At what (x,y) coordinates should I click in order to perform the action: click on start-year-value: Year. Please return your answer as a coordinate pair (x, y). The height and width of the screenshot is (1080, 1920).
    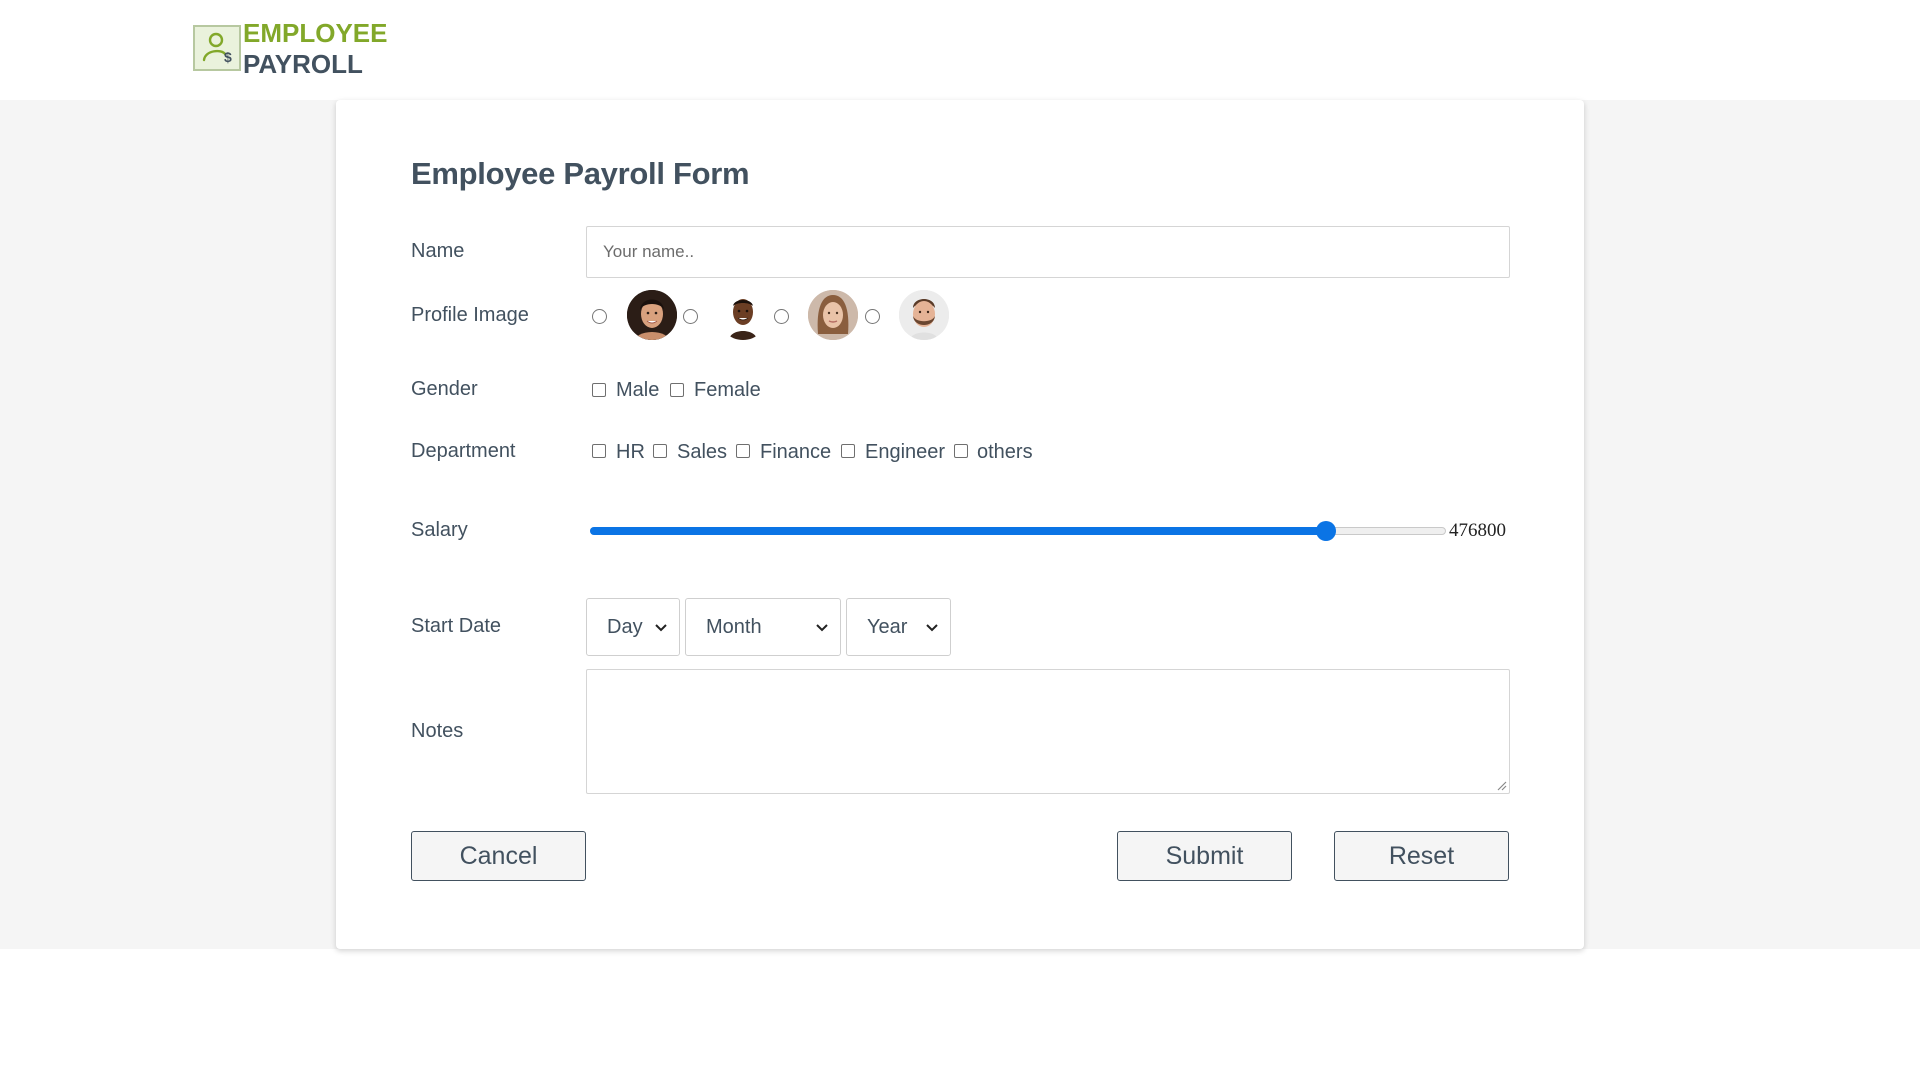
    Looking at the image, I should click on (887, 626).